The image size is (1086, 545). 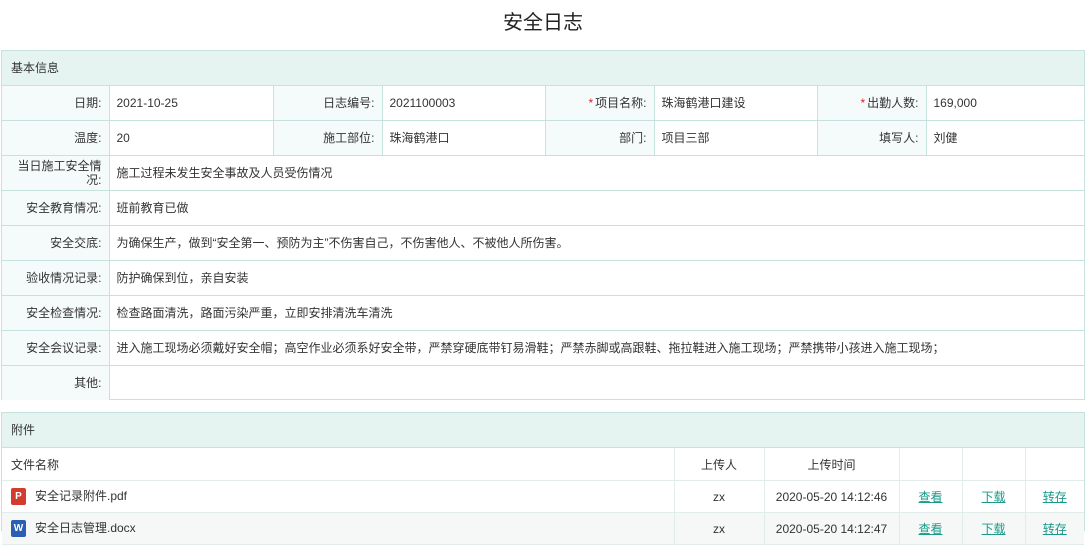 I want to click on page-title: 安全日志, so click(x=543, y=23).